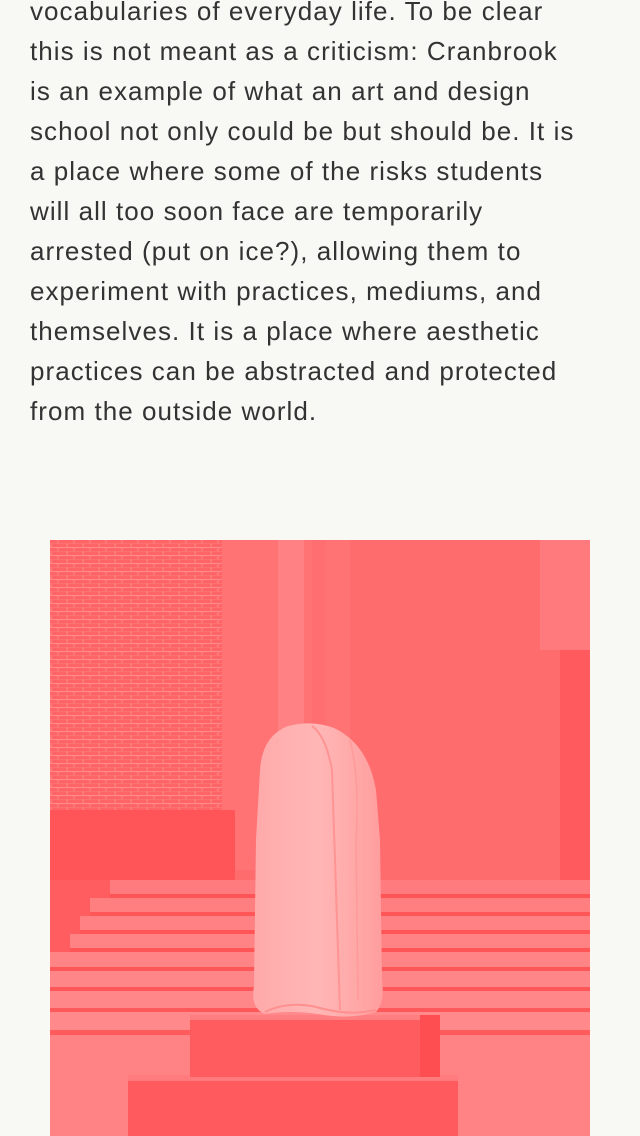 This screenshot has height=1136, width=640. I want to click on article-line: experiment with practices, mediums, and, so click(286, 291).